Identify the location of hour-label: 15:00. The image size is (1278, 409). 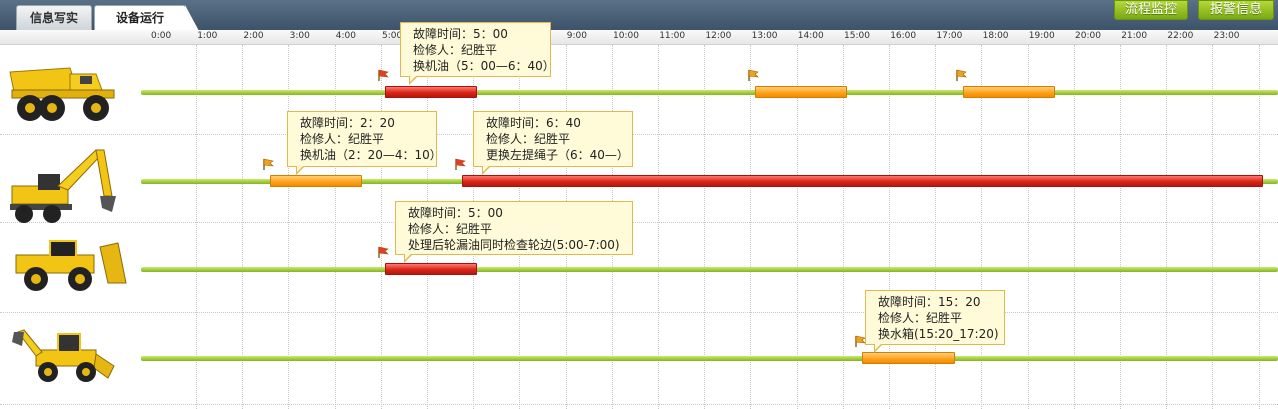
(857, 36).